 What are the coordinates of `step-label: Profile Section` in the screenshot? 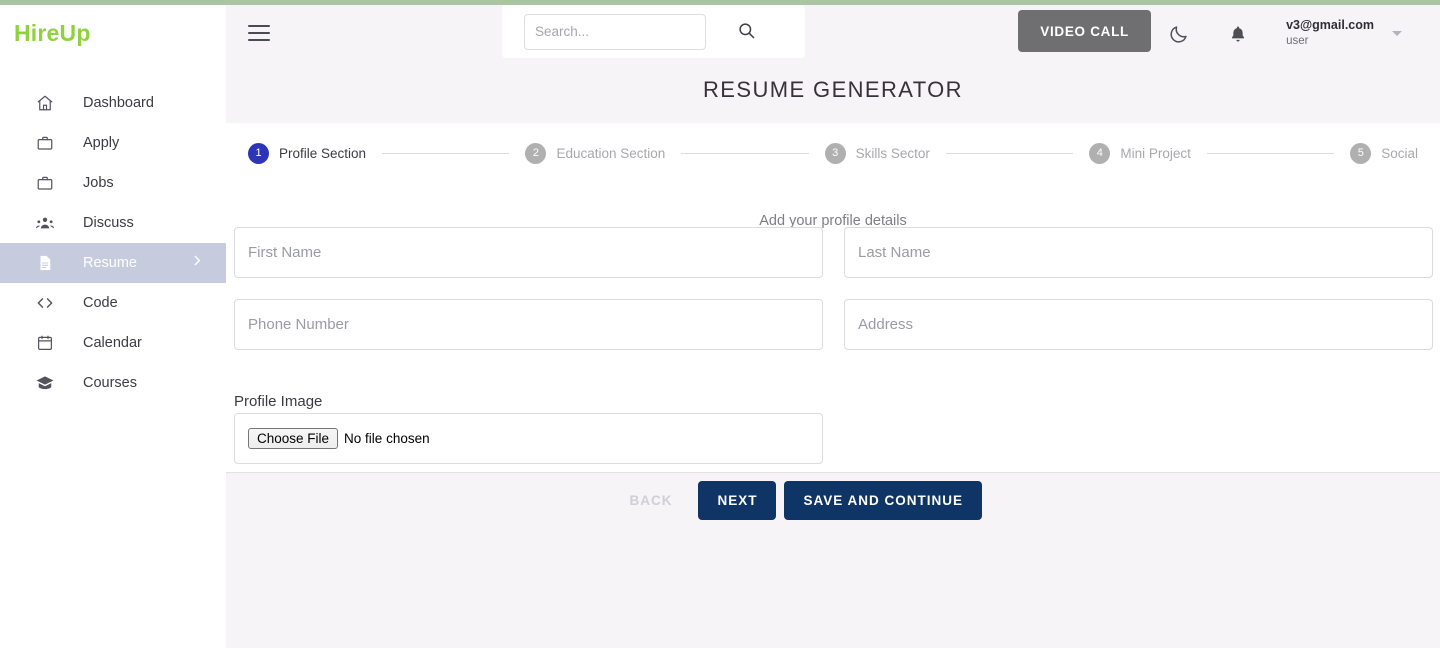 It's located at (323, 153).